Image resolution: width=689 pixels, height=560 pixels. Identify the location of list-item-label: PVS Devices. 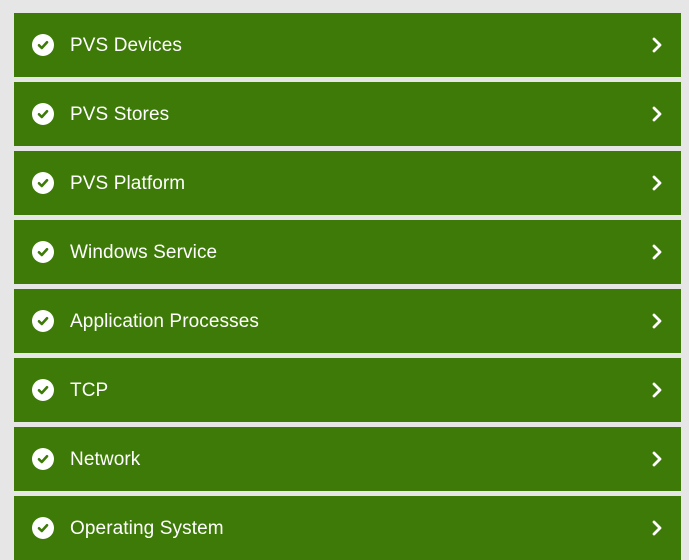
(126, 45).